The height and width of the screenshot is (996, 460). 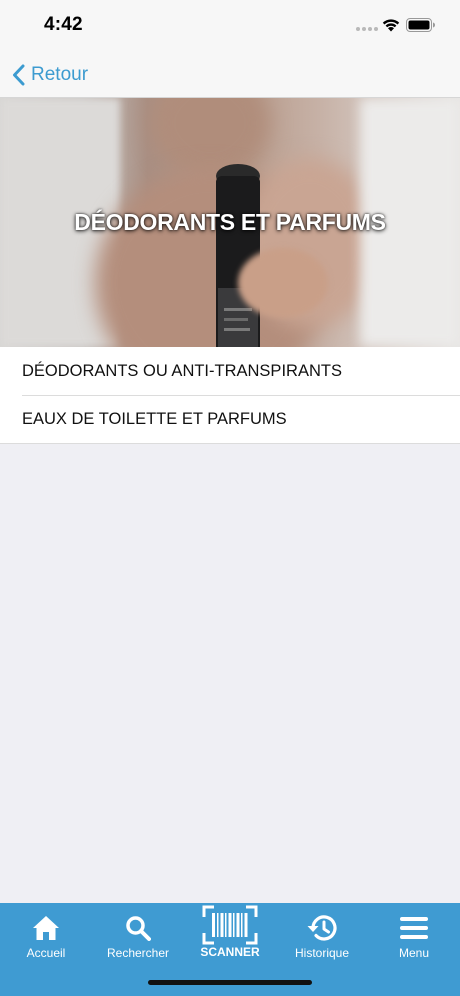 I want to click on history-icon, so click(x=322, y=928).